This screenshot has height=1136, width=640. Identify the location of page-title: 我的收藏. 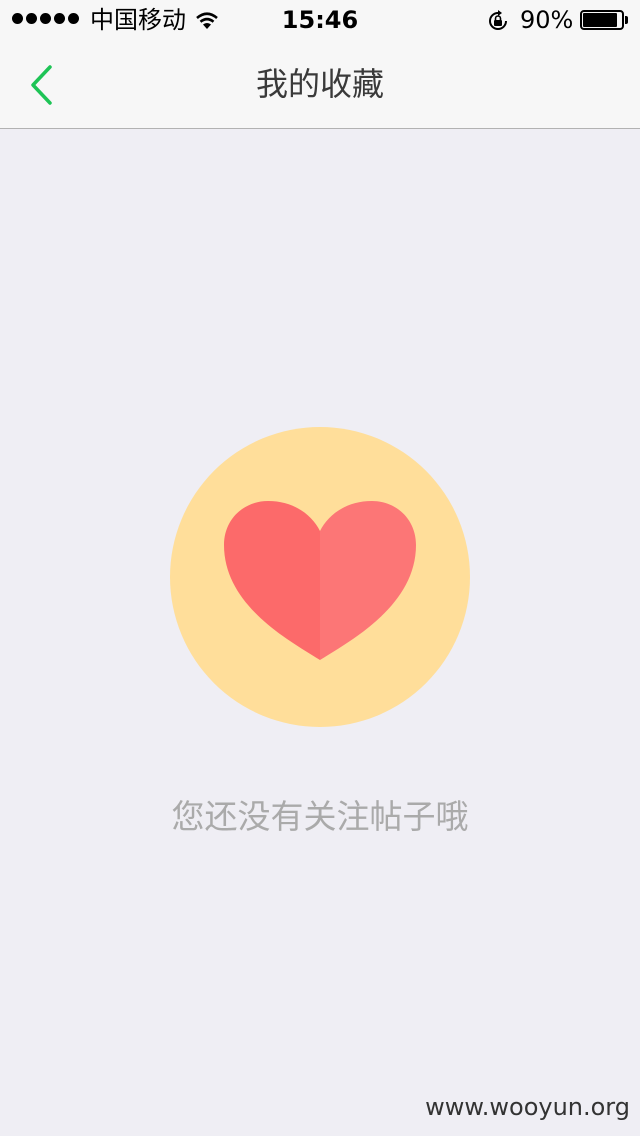
(319, 84).